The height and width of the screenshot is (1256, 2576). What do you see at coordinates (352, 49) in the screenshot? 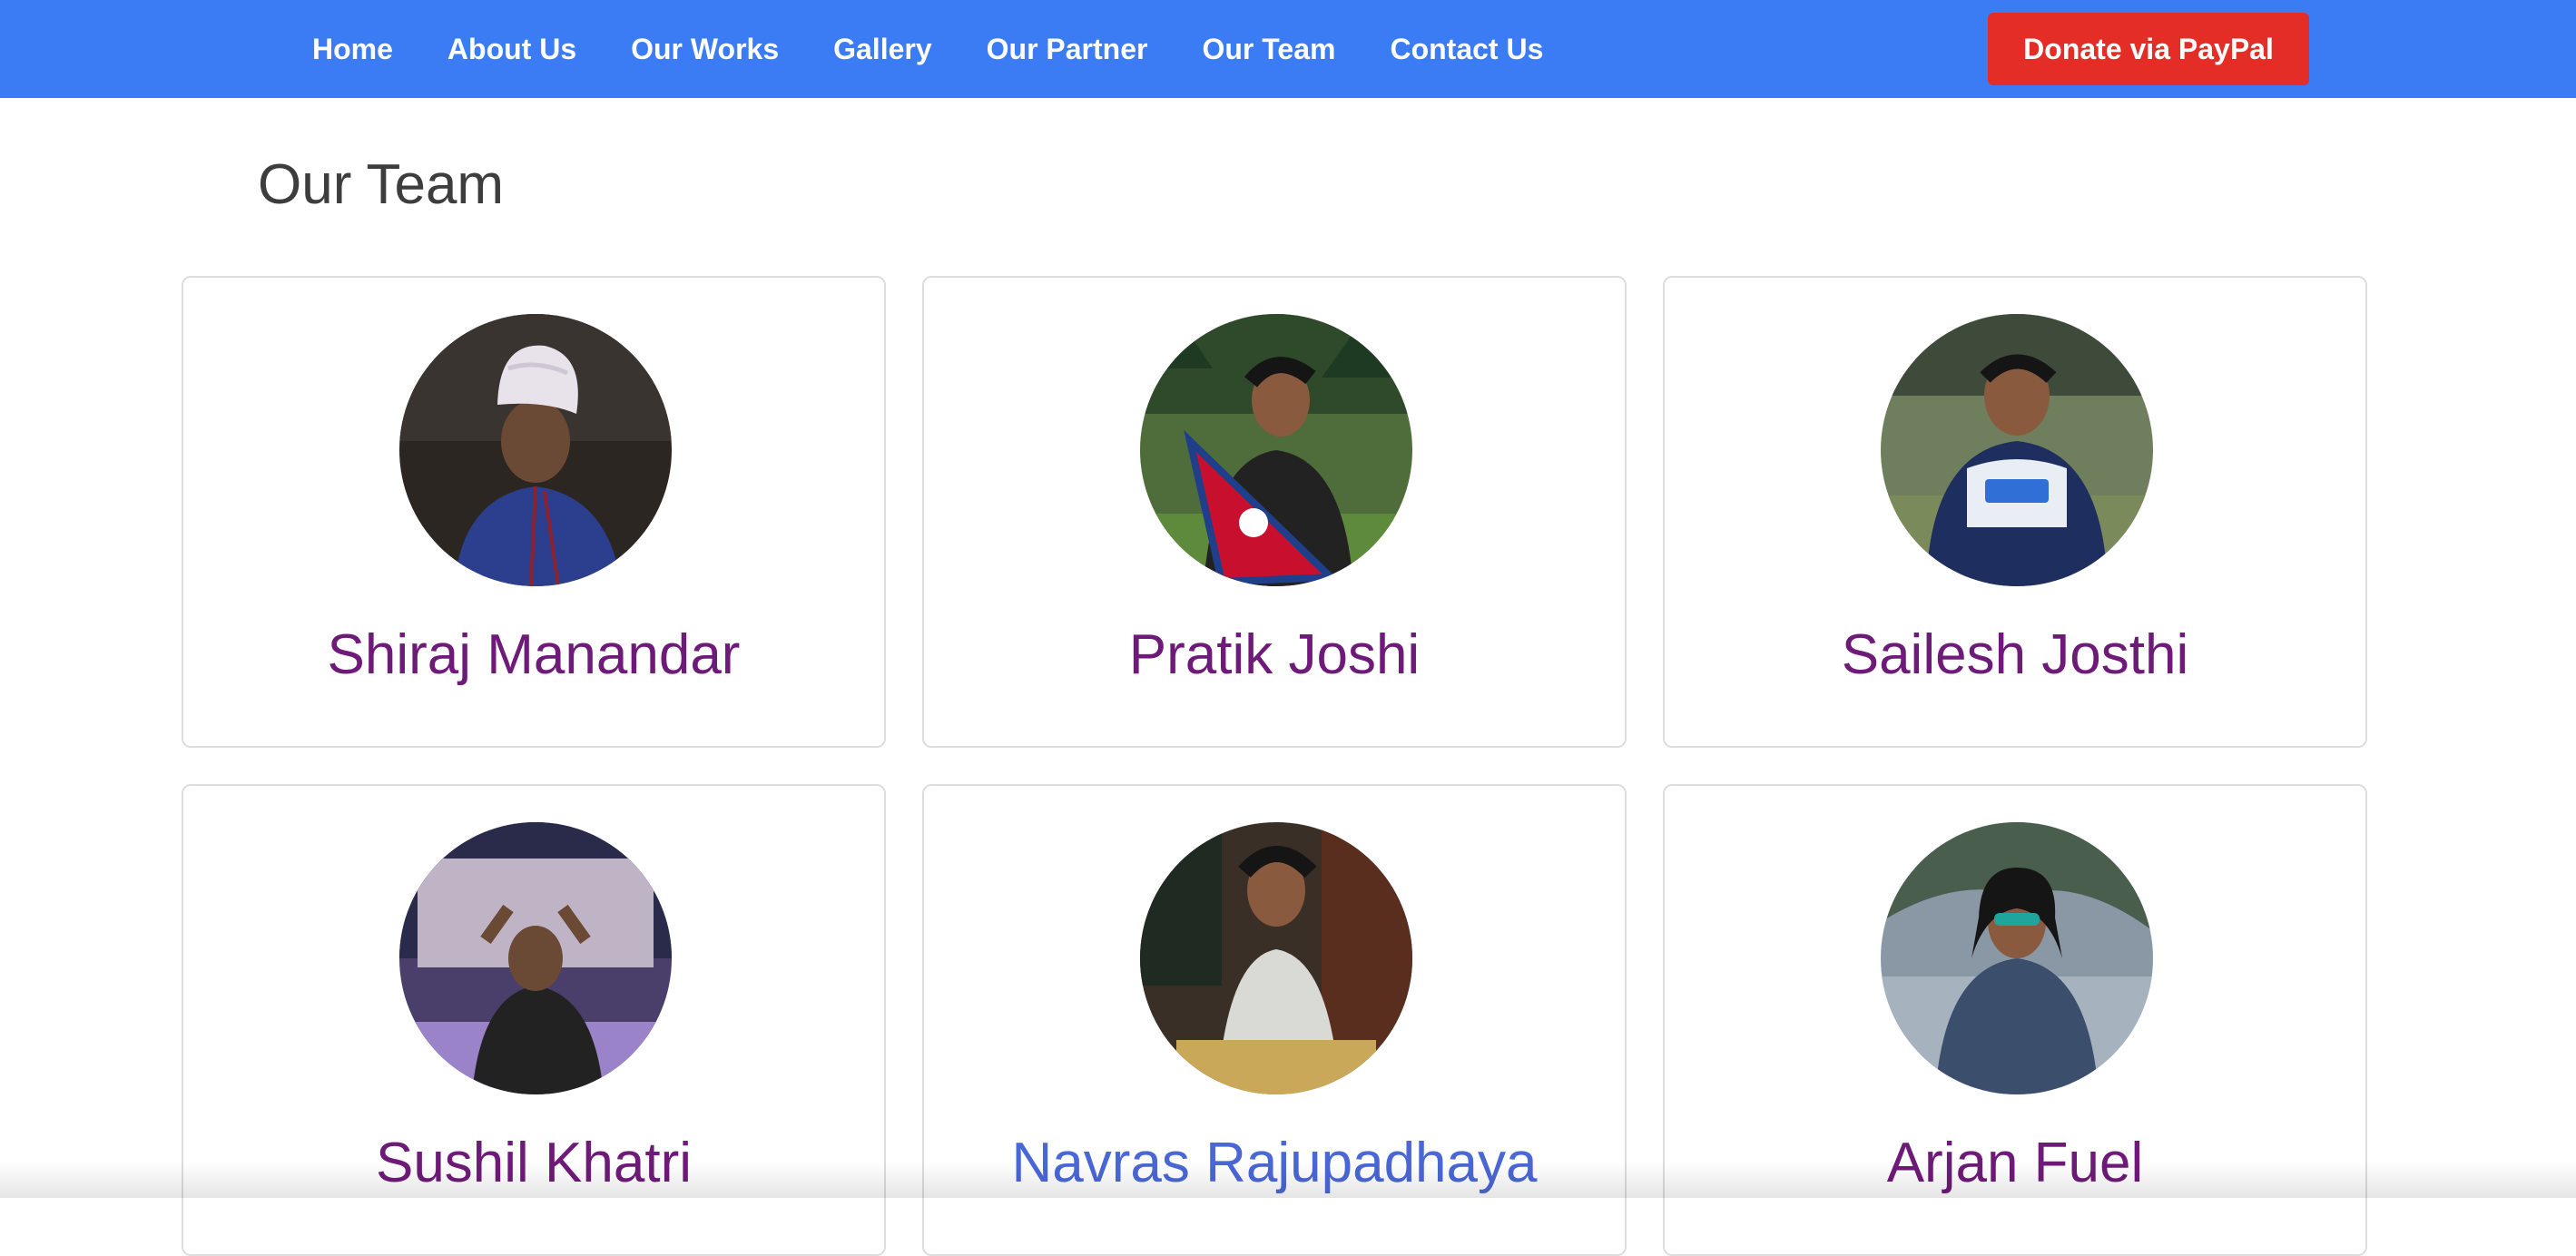
I see `nav-home-link: Home` at bounding box center [352, 49].